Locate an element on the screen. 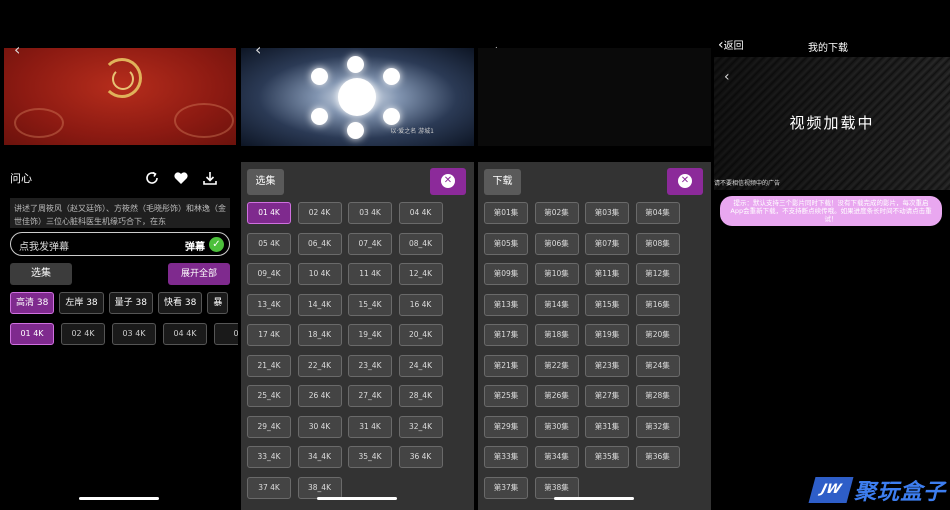 This screenshot has height=510, width=950. episode-cell: 08_4K is located at coordinates (420, 243).